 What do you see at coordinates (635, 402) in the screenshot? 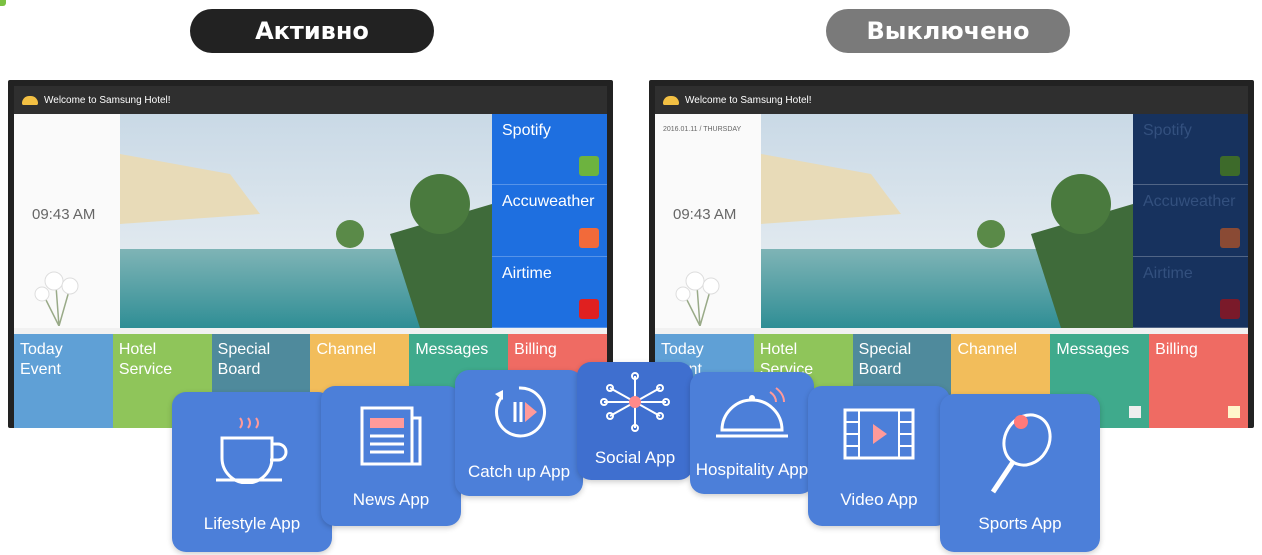
I see `network-icon` at bounding box center [635, 402].